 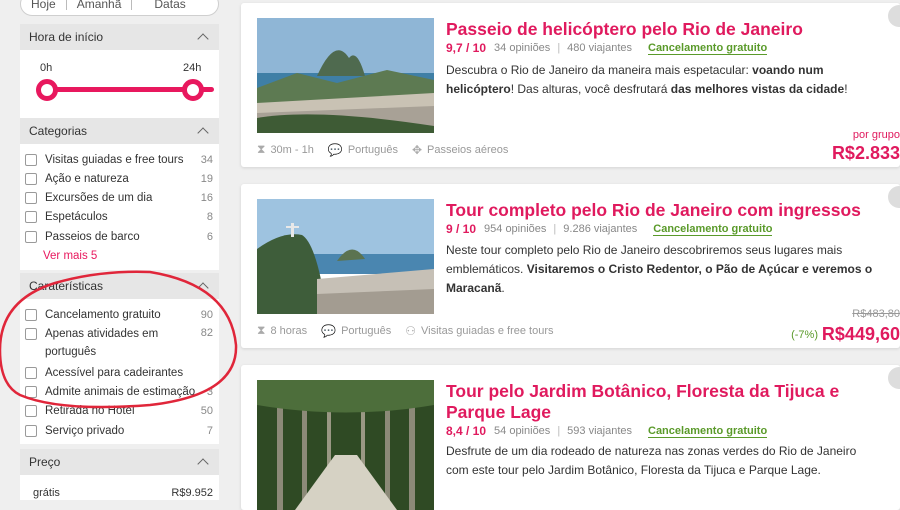 I want to click on tab-today: Hoje, so click(x=43, y=5).